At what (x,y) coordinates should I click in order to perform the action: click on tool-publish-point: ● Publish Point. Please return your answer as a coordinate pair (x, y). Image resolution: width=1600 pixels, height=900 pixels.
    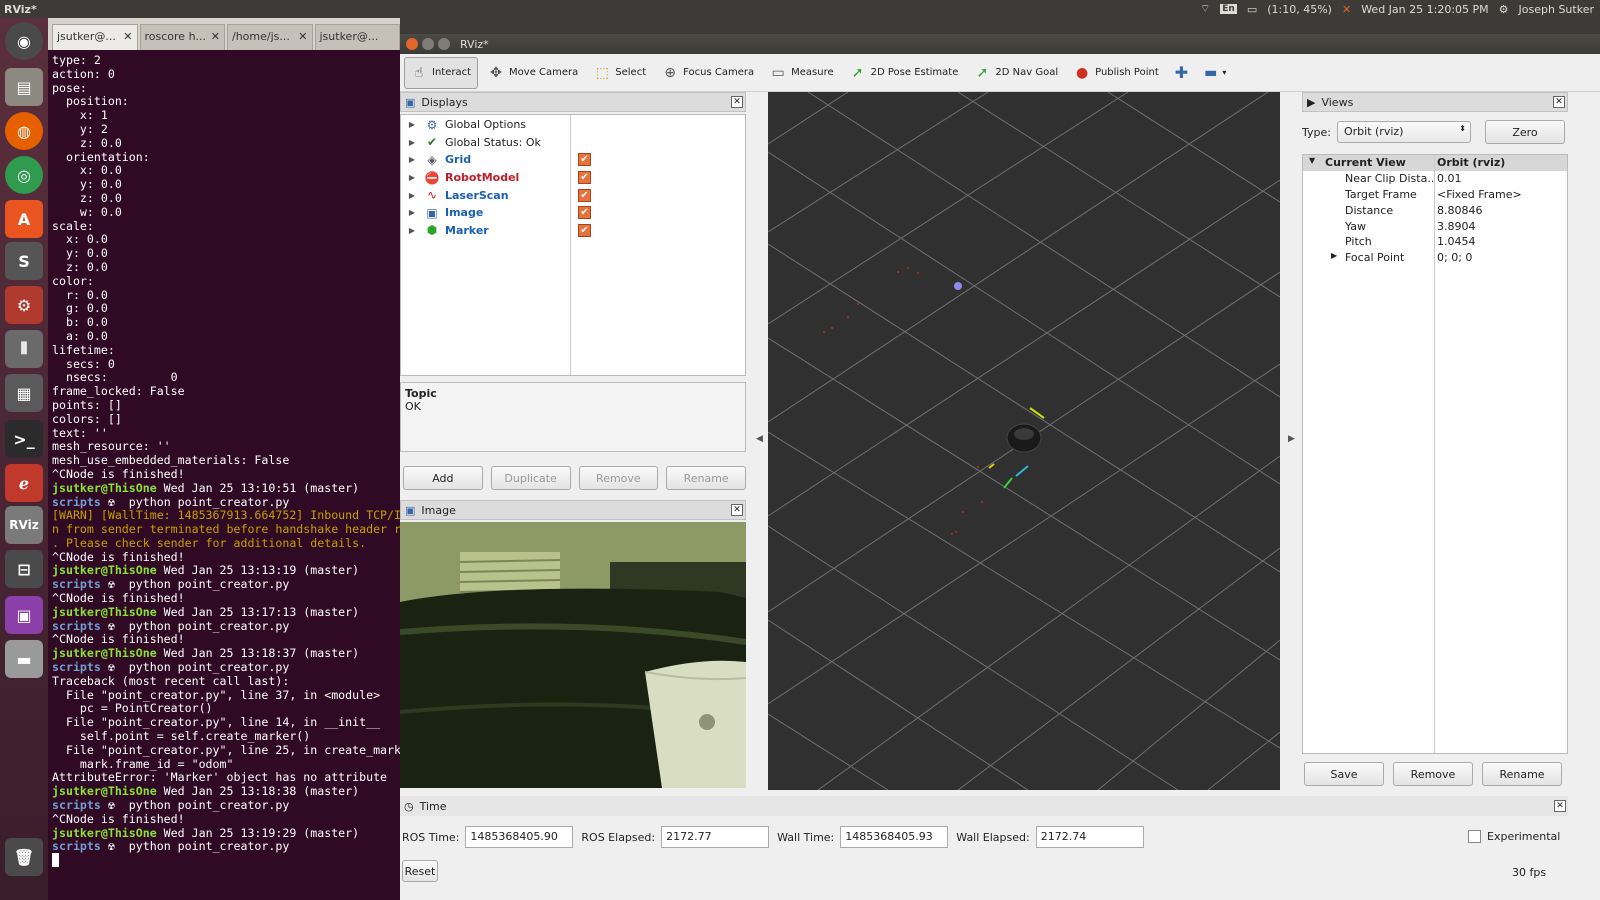
    Looking at the image, I should click on (1116, 73).